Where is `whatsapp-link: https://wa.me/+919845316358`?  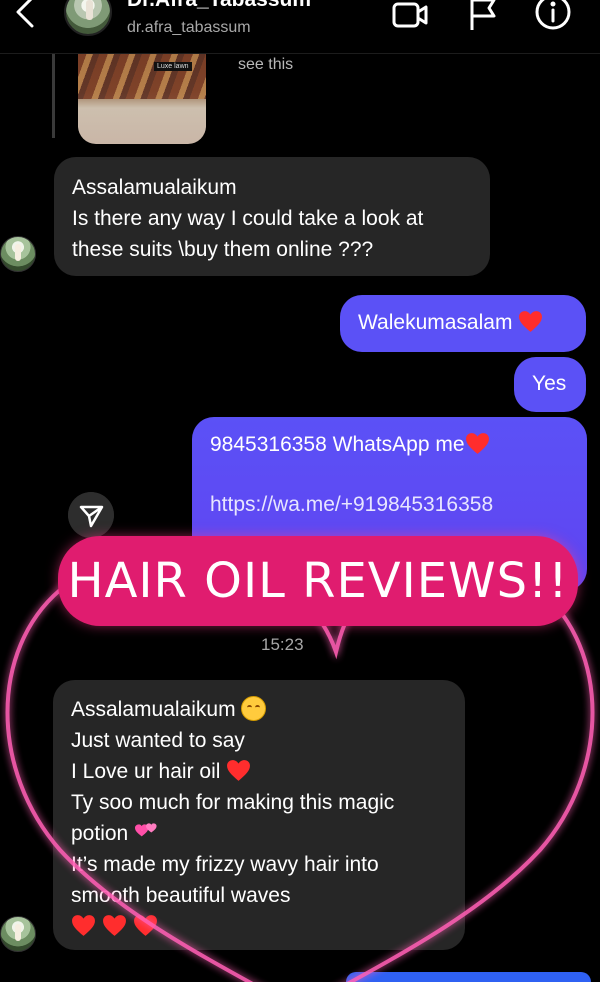
whatsapp-link: https://wa.me/+919845316358 is located at coordinates (389, 504).